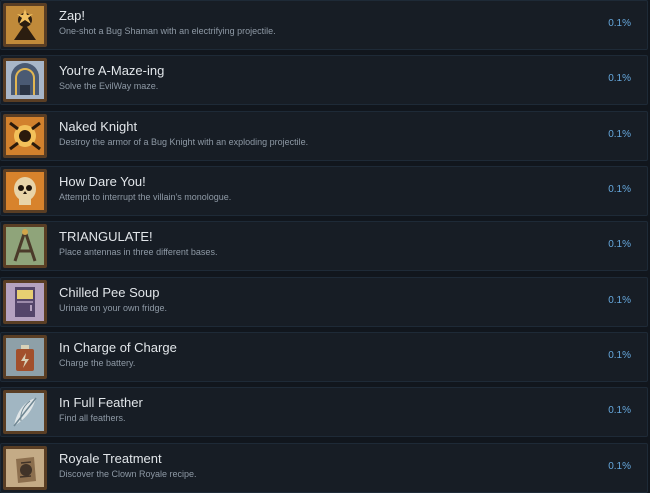  What do you see at coordinates (113, 308) in the screenshot?
I see `achievement-description: Urinate on your own fridge.` at bounding box center [113, 308].